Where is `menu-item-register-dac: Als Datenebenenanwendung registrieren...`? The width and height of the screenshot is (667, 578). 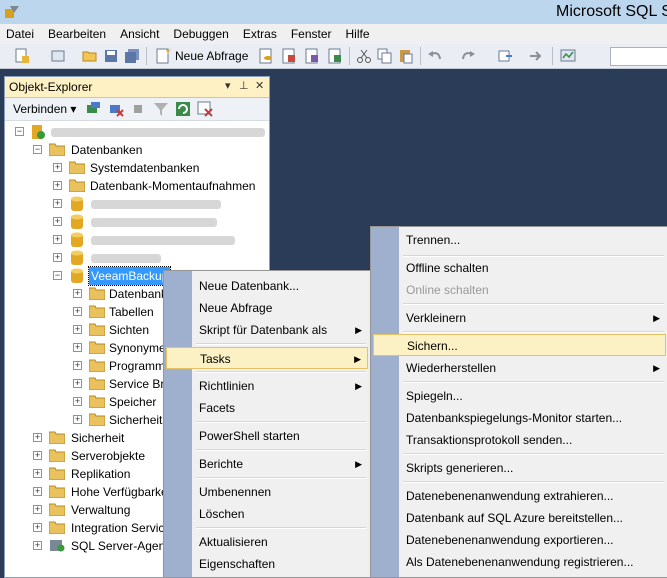
menu-item-register-dac: Als Datenebenenanwendung registrieren... is located at coordinates (519, 562).